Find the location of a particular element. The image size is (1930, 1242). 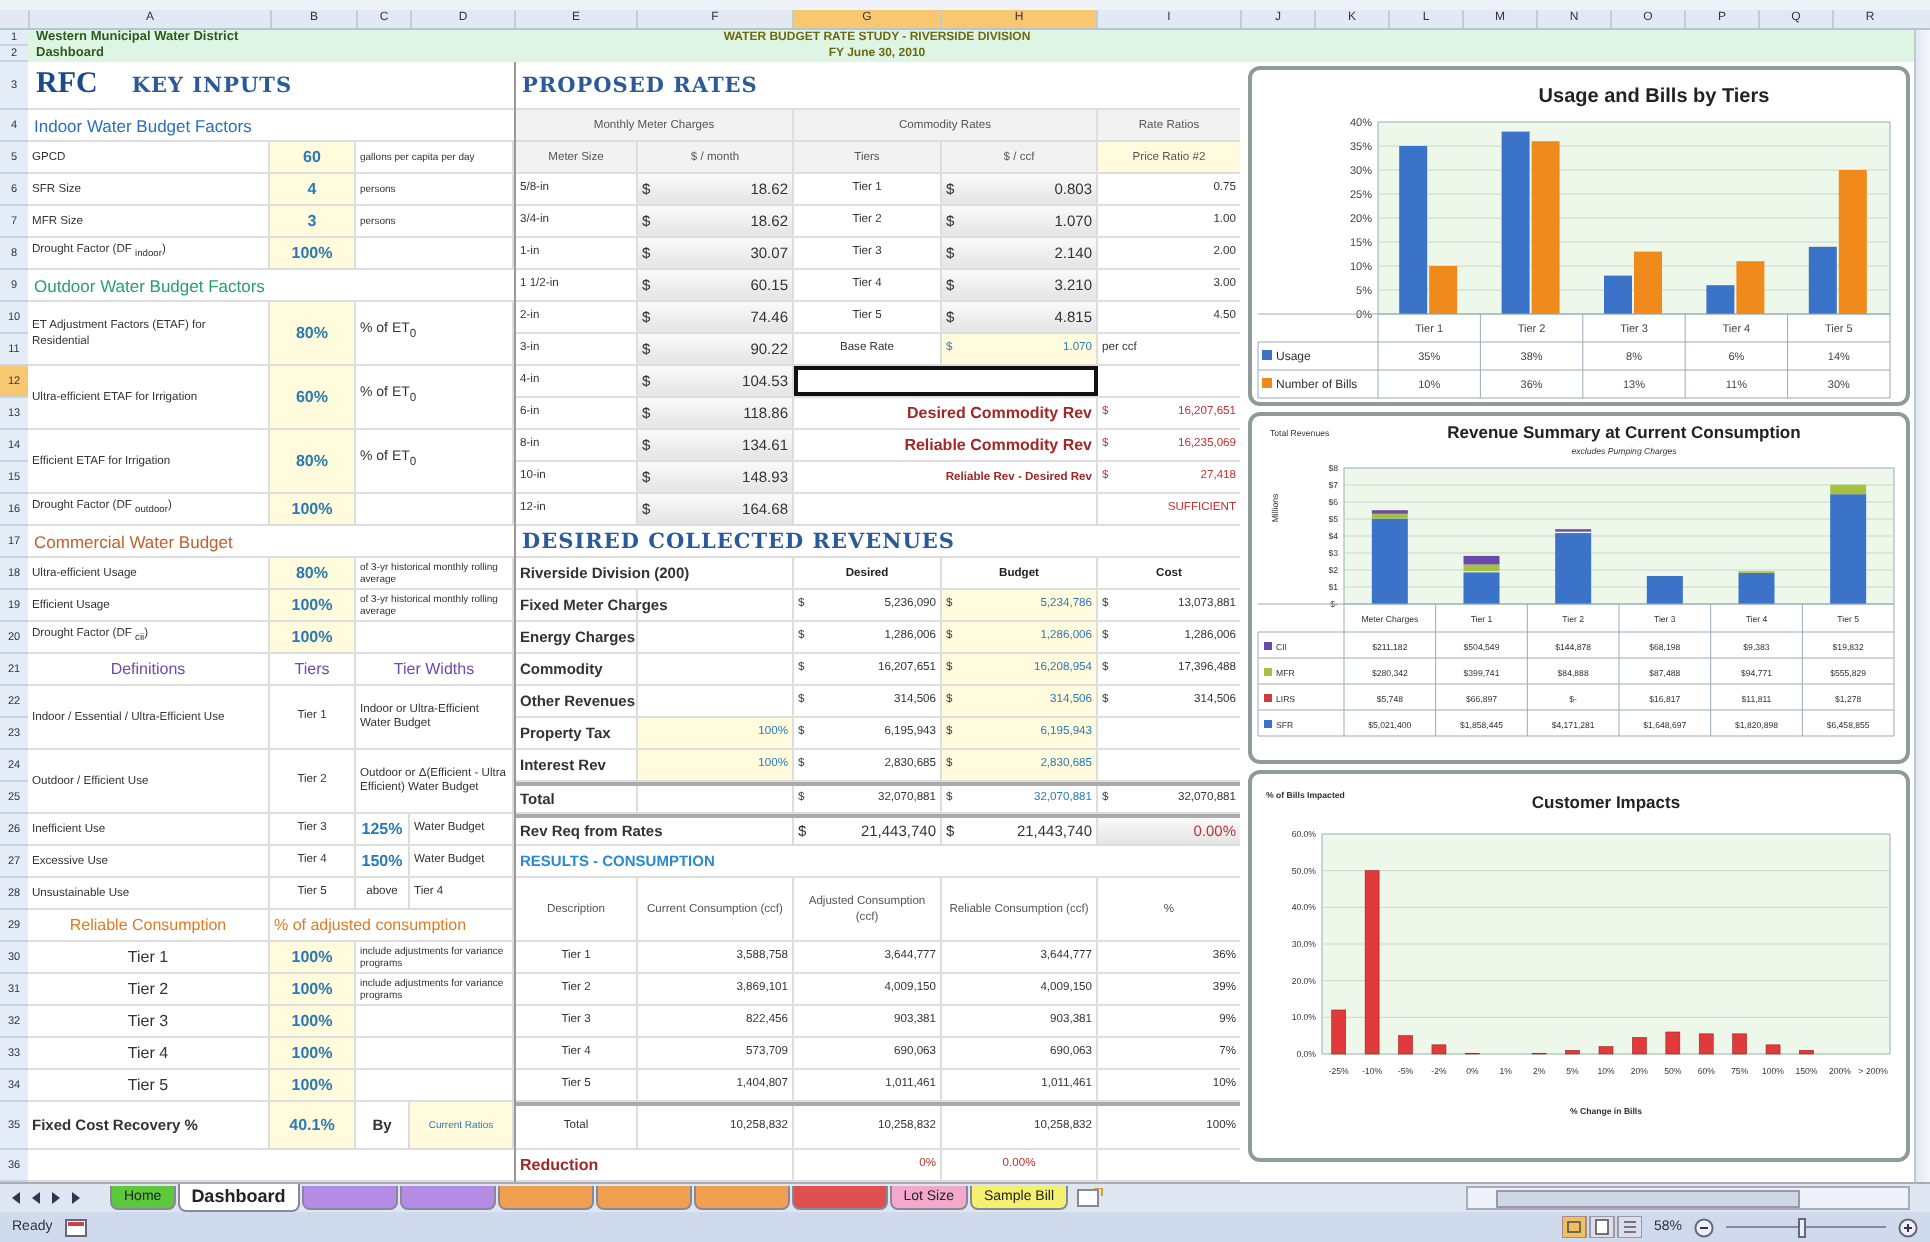

section-heading: Outdoor Water Budget Factors is located at coordinates (148, 285).